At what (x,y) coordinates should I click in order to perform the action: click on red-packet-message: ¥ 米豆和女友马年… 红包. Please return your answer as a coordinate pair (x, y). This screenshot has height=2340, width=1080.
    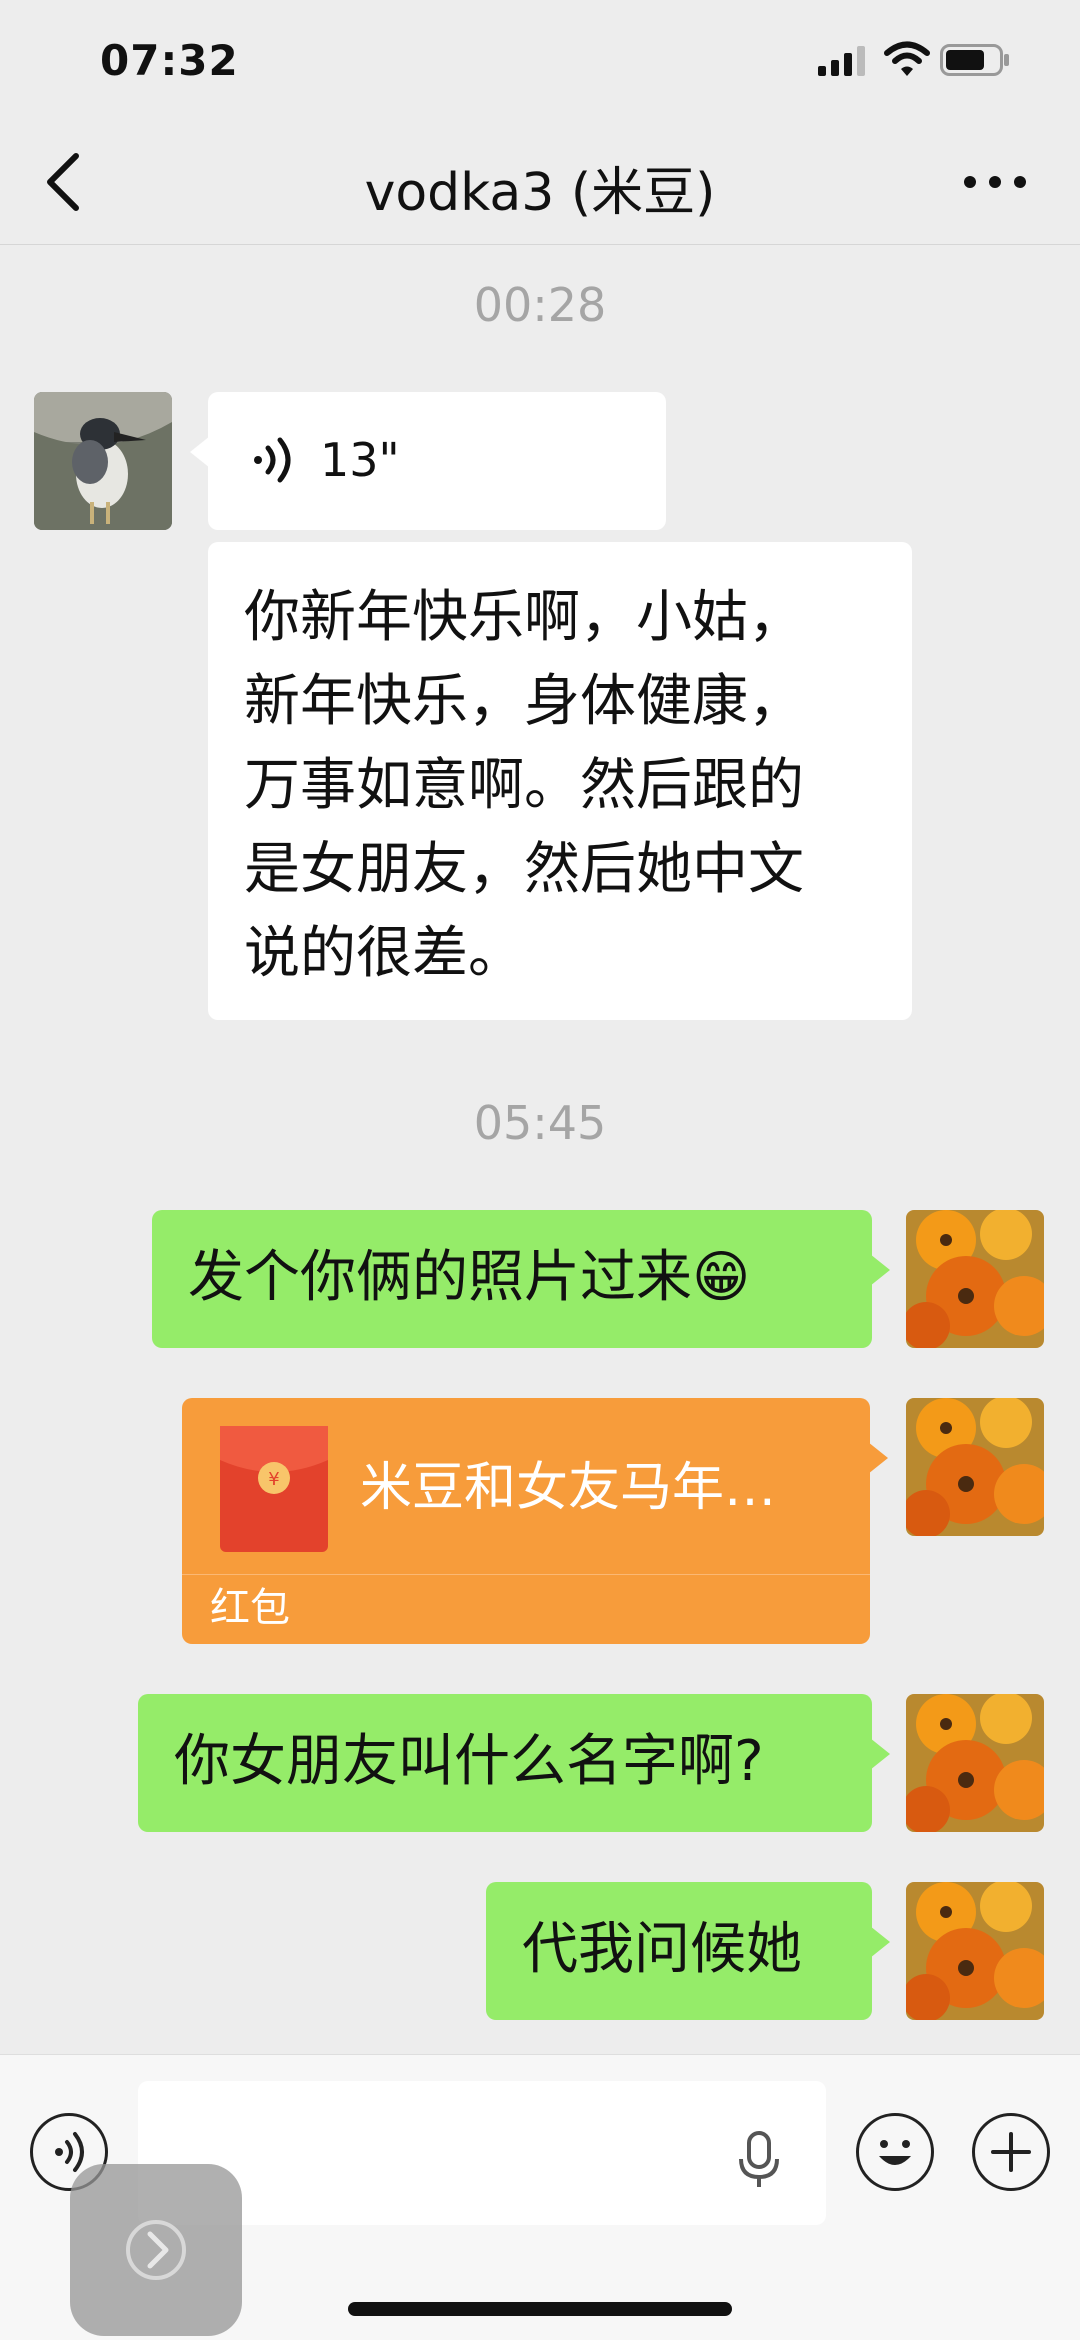
    Looking at the image, I should click on (535, 1521).